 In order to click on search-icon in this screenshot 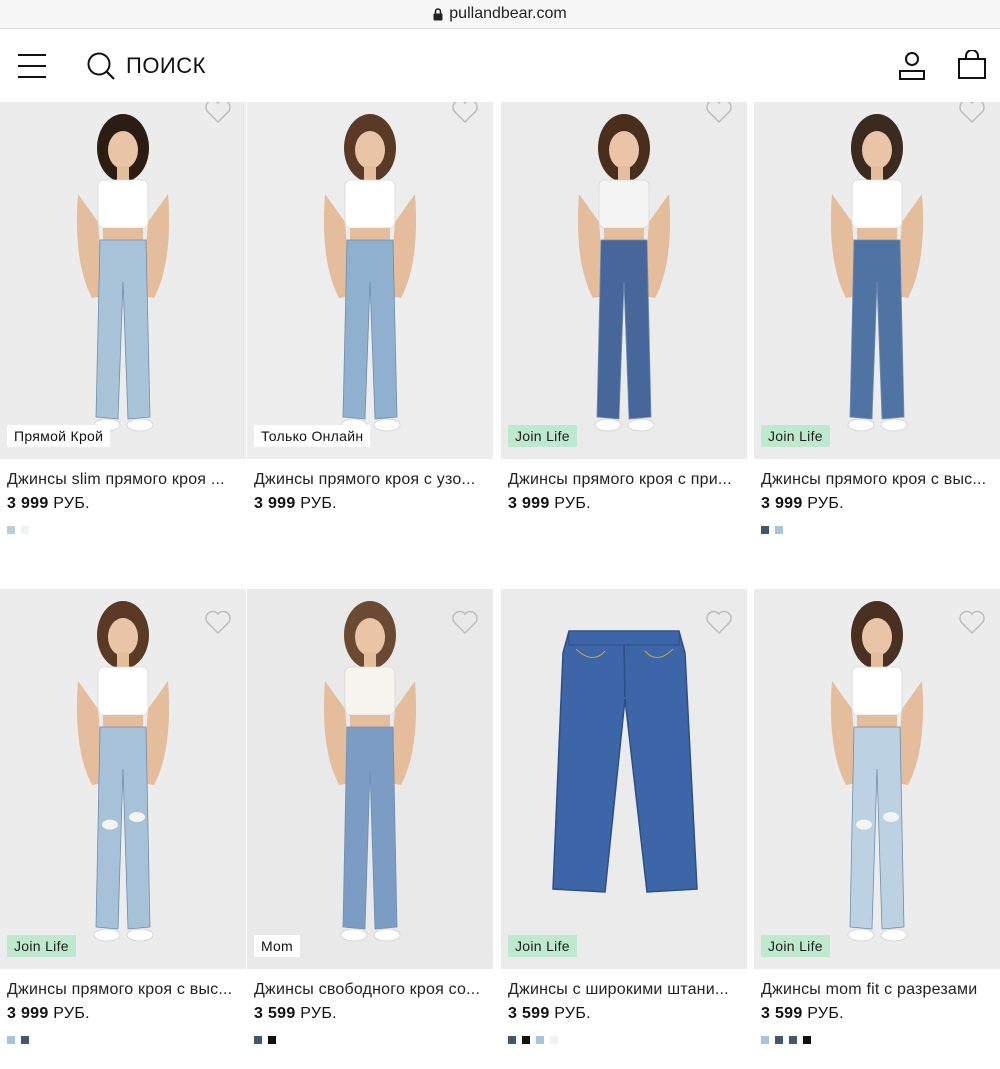, I will do `click(101, 66)`.